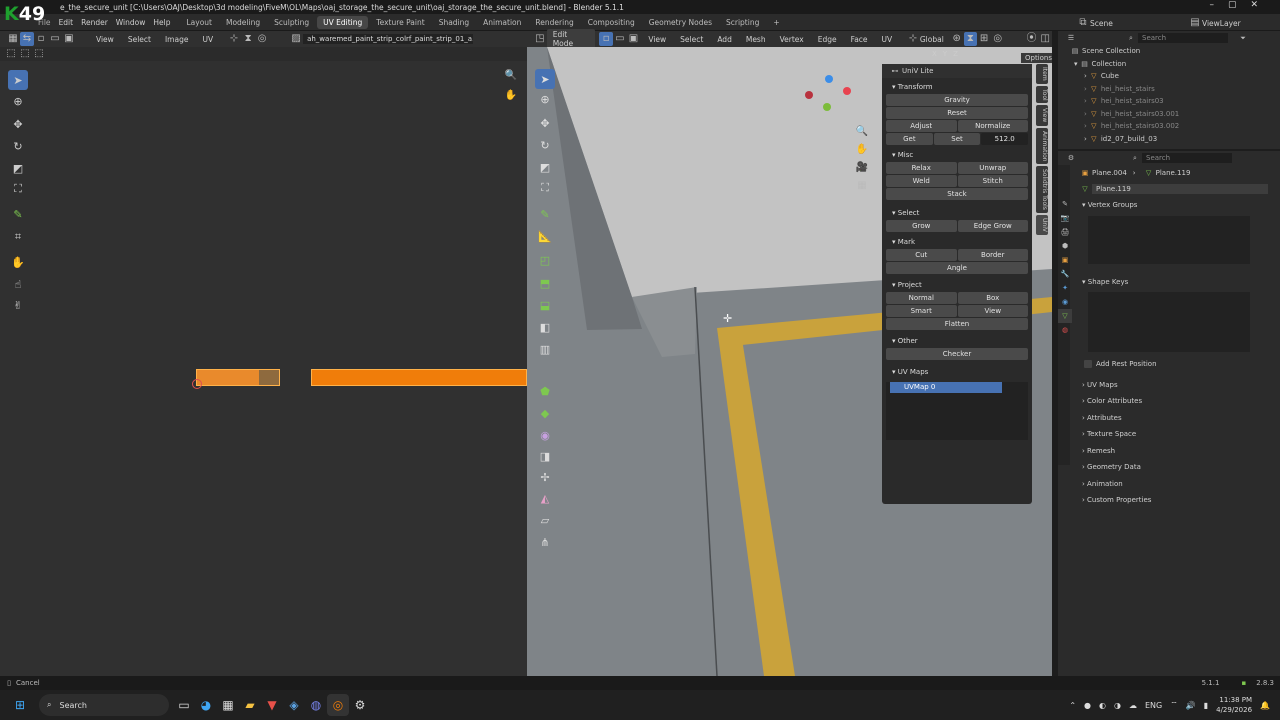  What do you see at coordinates (1169, 51) in the screenshot?
I see `scene-collection-row: ▤ Scene Collection` at bounding box center [1169, 51].